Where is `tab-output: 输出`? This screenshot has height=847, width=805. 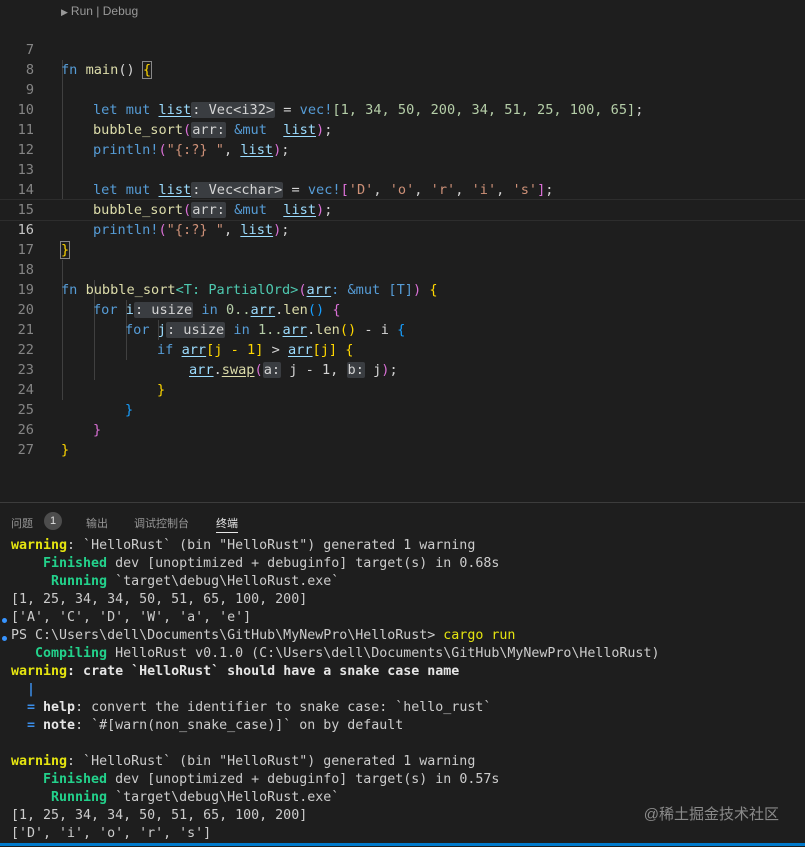 tab-output: 输出 is located at coordinates (97, 523).